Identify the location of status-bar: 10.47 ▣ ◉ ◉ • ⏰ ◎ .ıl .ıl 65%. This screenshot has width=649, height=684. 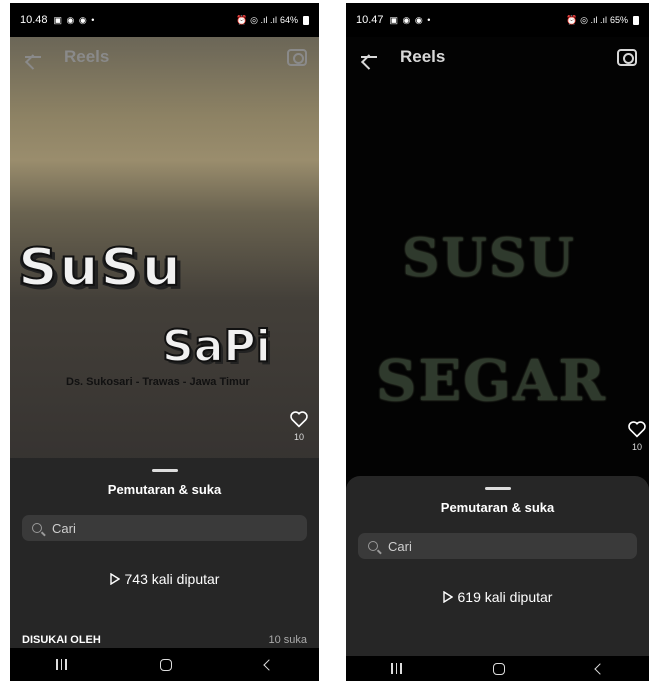
(497, 20).